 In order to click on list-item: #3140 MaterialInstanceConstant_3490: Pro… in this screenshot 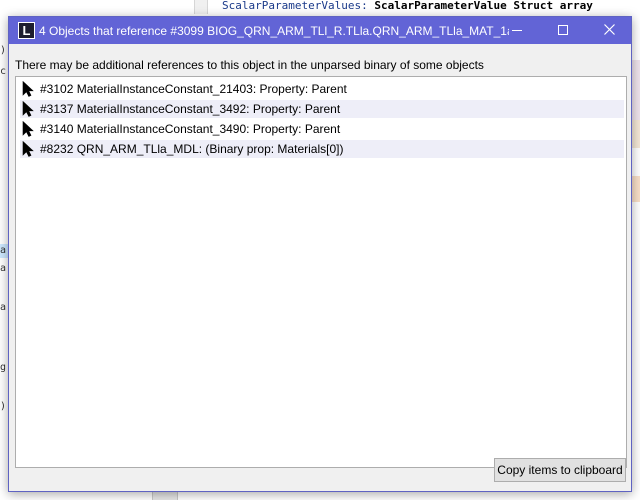, I will do `click(322, 129)`.